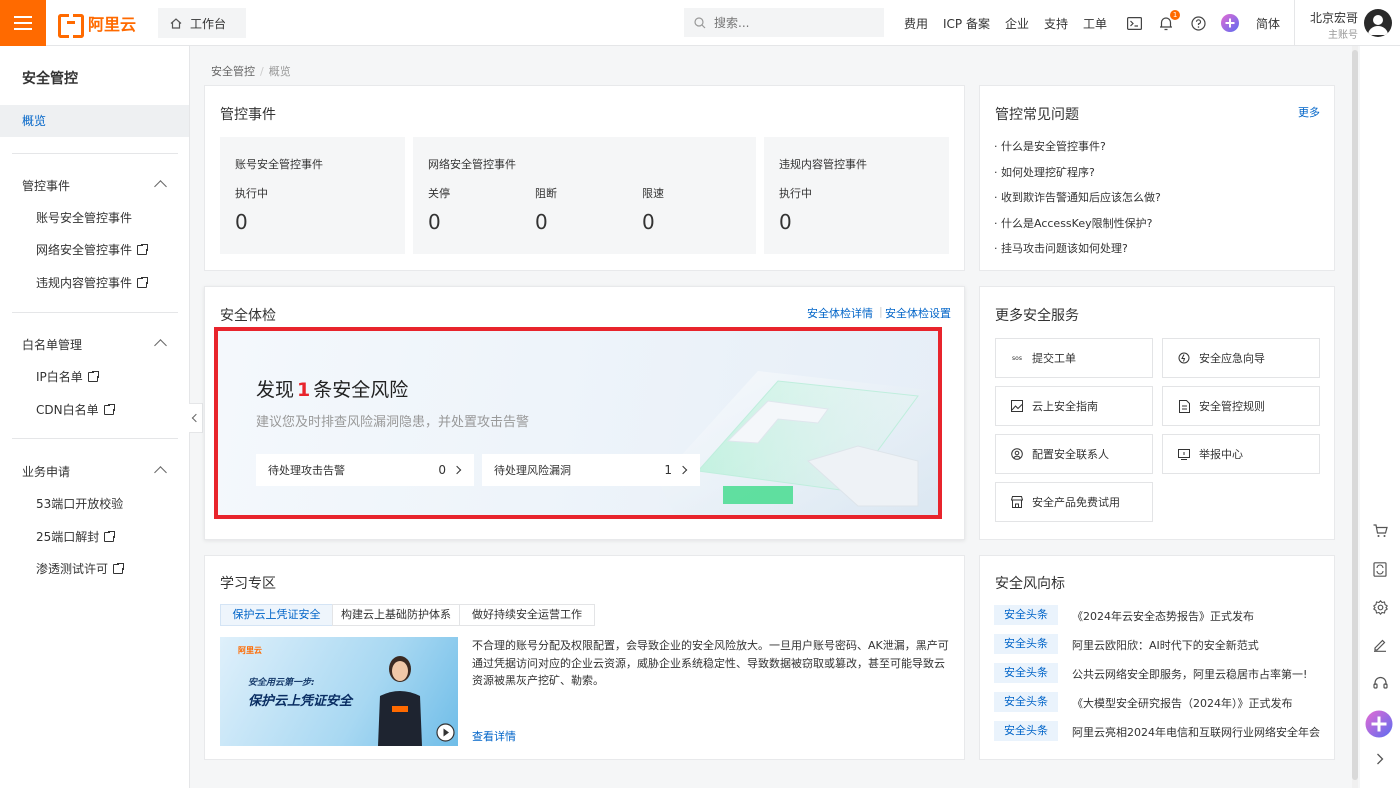  What do you see at coordinates (1182, 703) in the screenshot?
I see `news-item: 《大模型安全研究报告（2024年）》正式发布` at bounding box center [1182, 703].